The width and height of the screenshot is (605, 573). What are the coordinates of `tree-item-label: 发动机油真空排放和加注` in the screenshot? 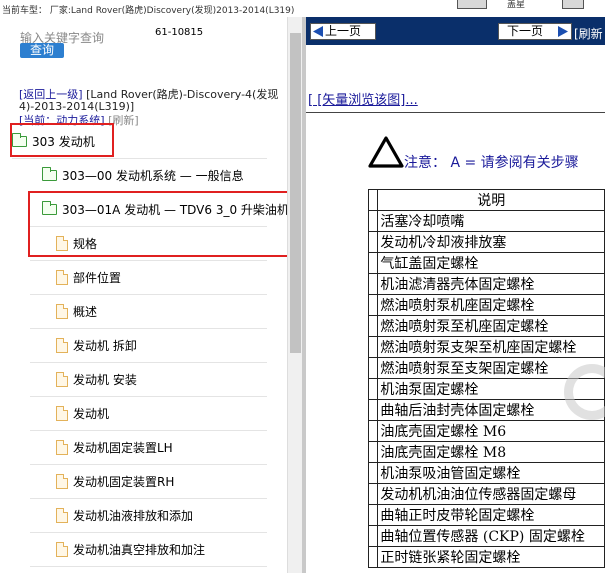 It's located at (139, 549).